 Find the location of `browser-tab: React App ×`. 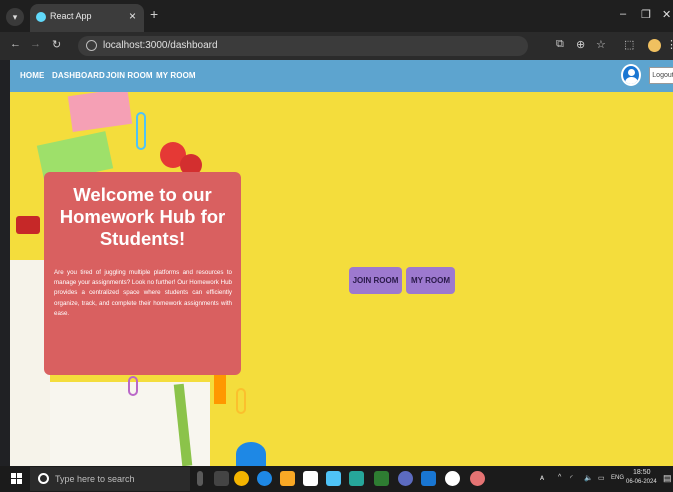

browser-tab: React App × is located at coordinates (87, 18).